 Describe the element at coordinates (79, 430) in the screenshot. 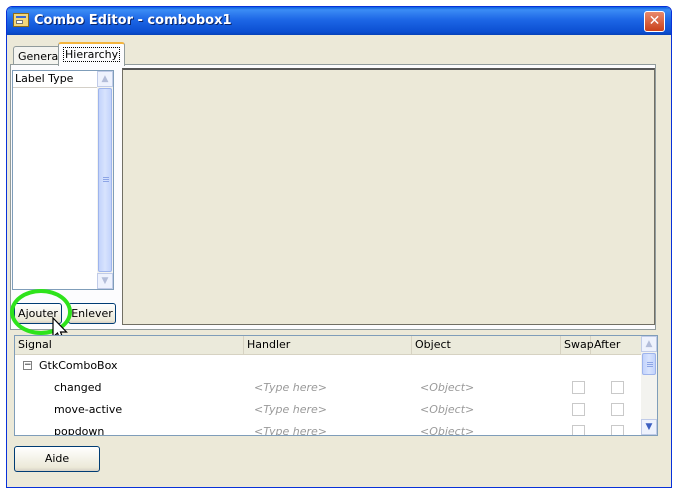

I see `signal-name: popdown` at that location.